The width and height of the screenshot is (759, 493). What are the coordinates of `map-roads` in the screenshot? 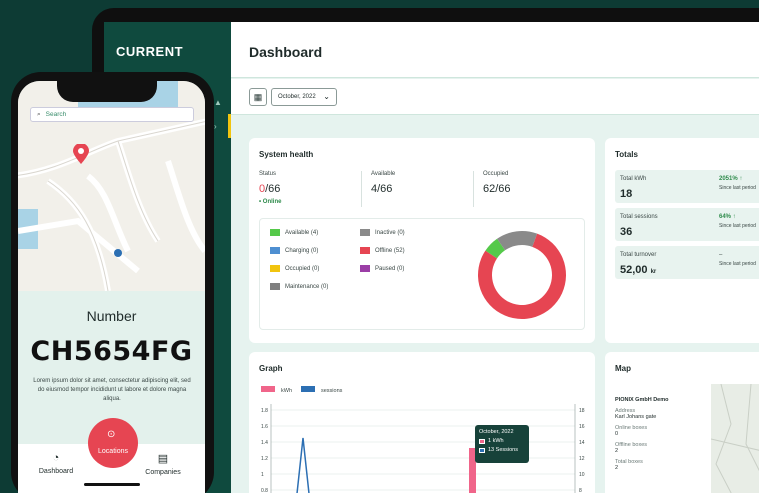 It's located at (734, 438).